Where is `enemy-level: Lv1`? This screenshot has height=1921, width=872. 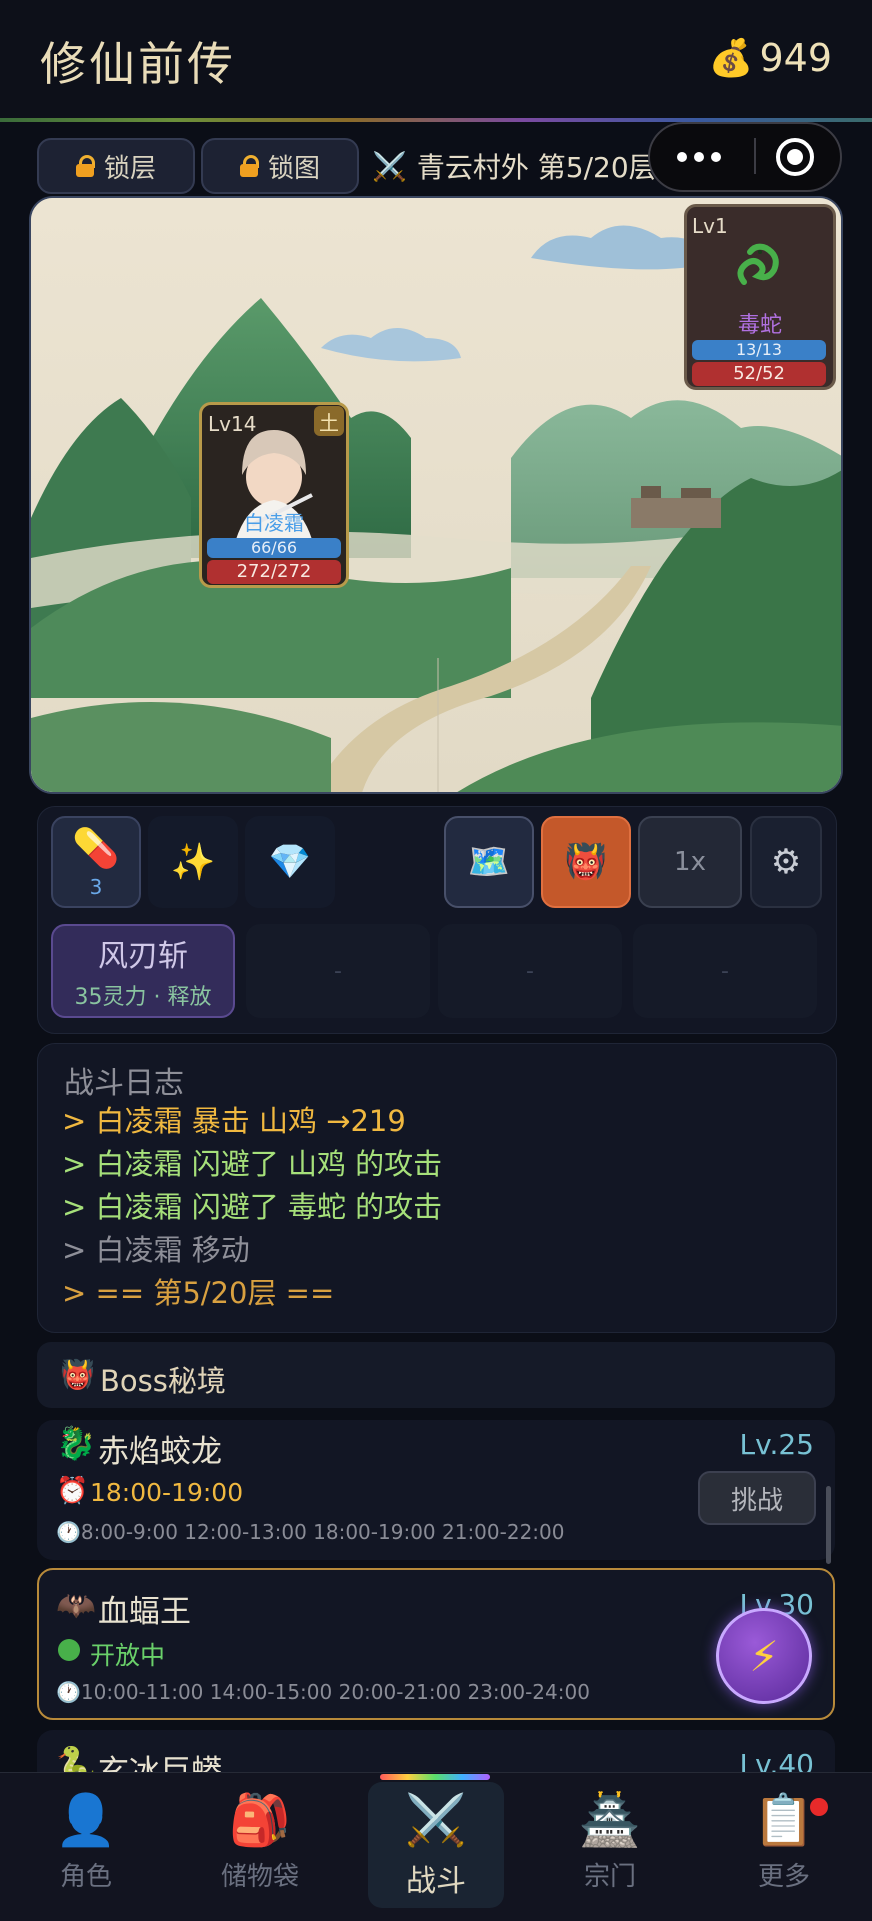
enemy-level: Lv1 is located at coordinates (710, 226).